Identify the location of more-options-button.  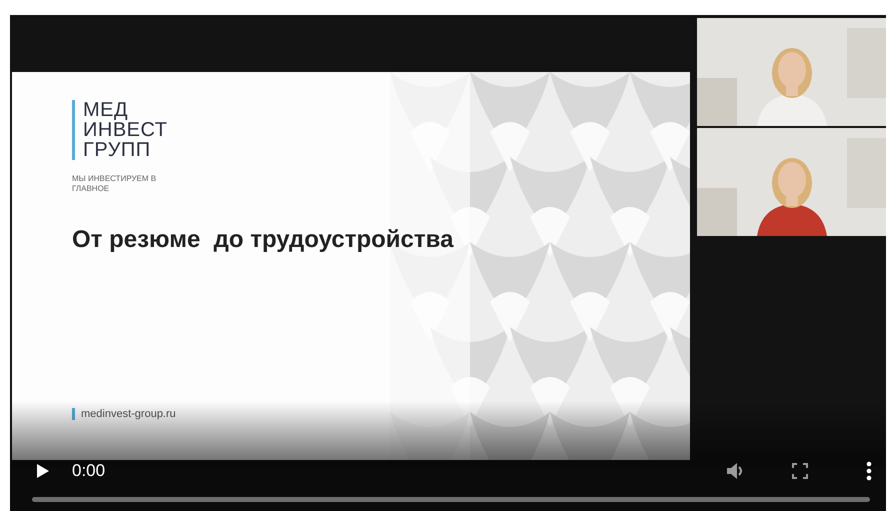
(869, 471).